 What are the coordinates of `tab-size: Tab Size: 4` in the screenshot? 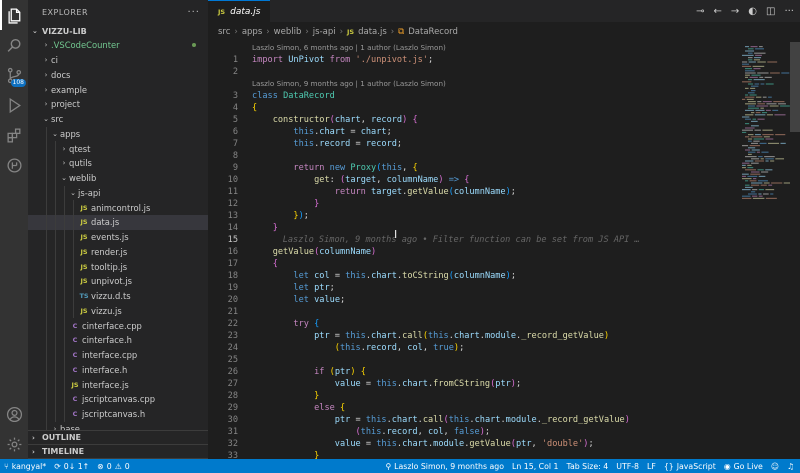 It's located at (587, 466).